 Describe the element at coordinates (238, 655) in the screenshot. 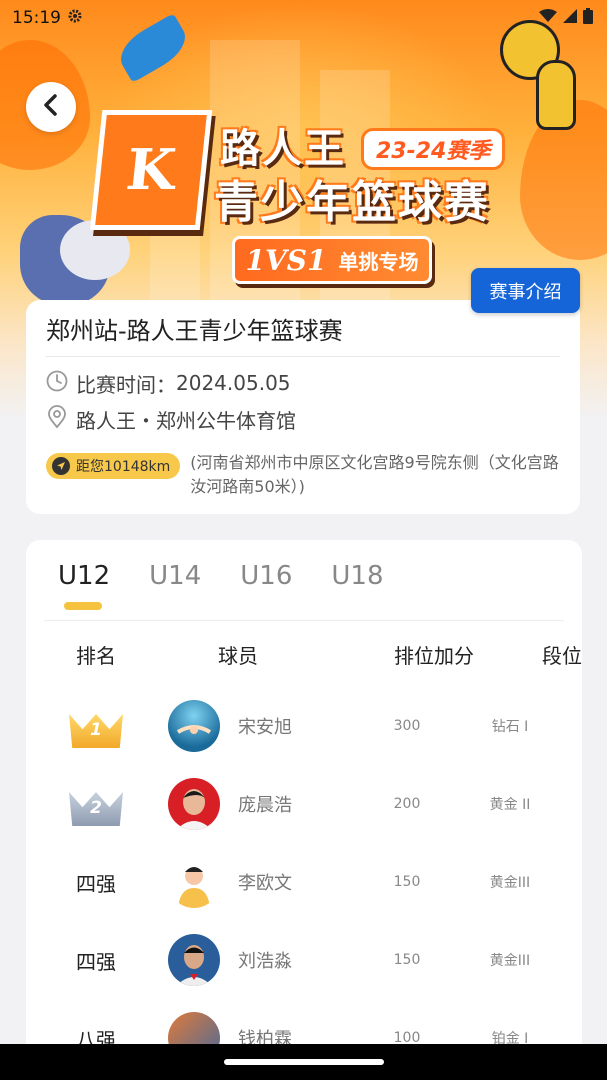

I see `header-player: 球员` at that location.